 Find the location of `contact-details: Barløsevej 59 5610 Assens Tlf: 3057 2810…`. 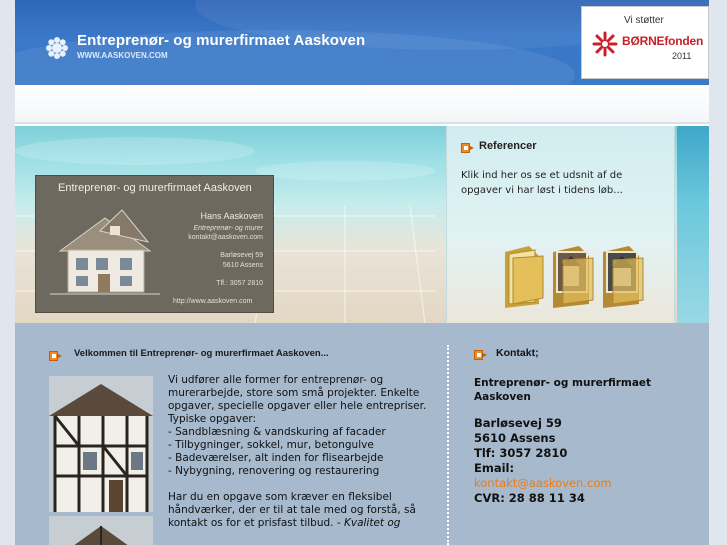

contact-details: Barløsevej 59 5610 Assens Tlf: 3057 2810… is located at coordinates (543, 461).